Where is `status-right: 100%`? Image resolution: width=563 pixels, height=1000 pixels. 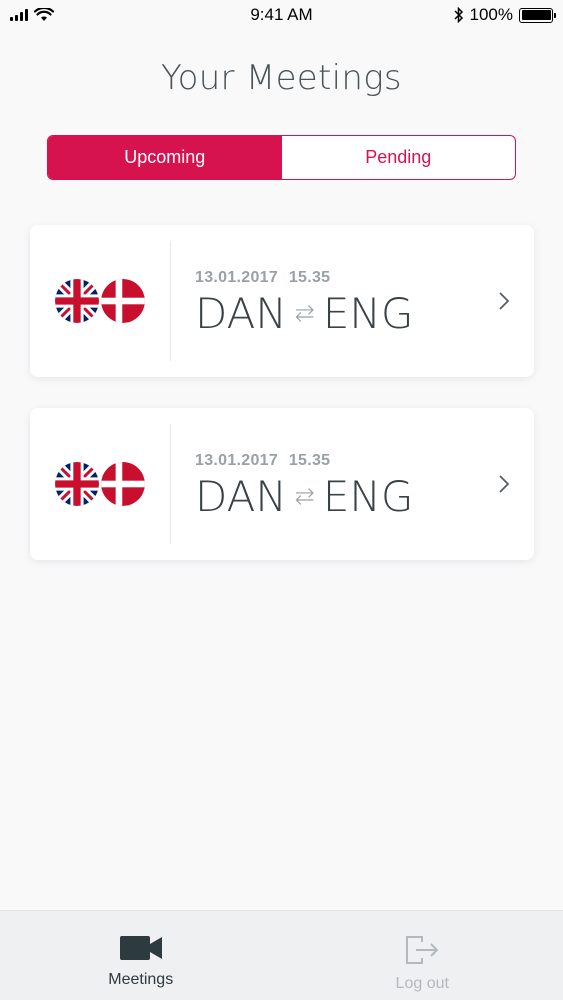
status-right: 100% is located at coordinates (484, 15).